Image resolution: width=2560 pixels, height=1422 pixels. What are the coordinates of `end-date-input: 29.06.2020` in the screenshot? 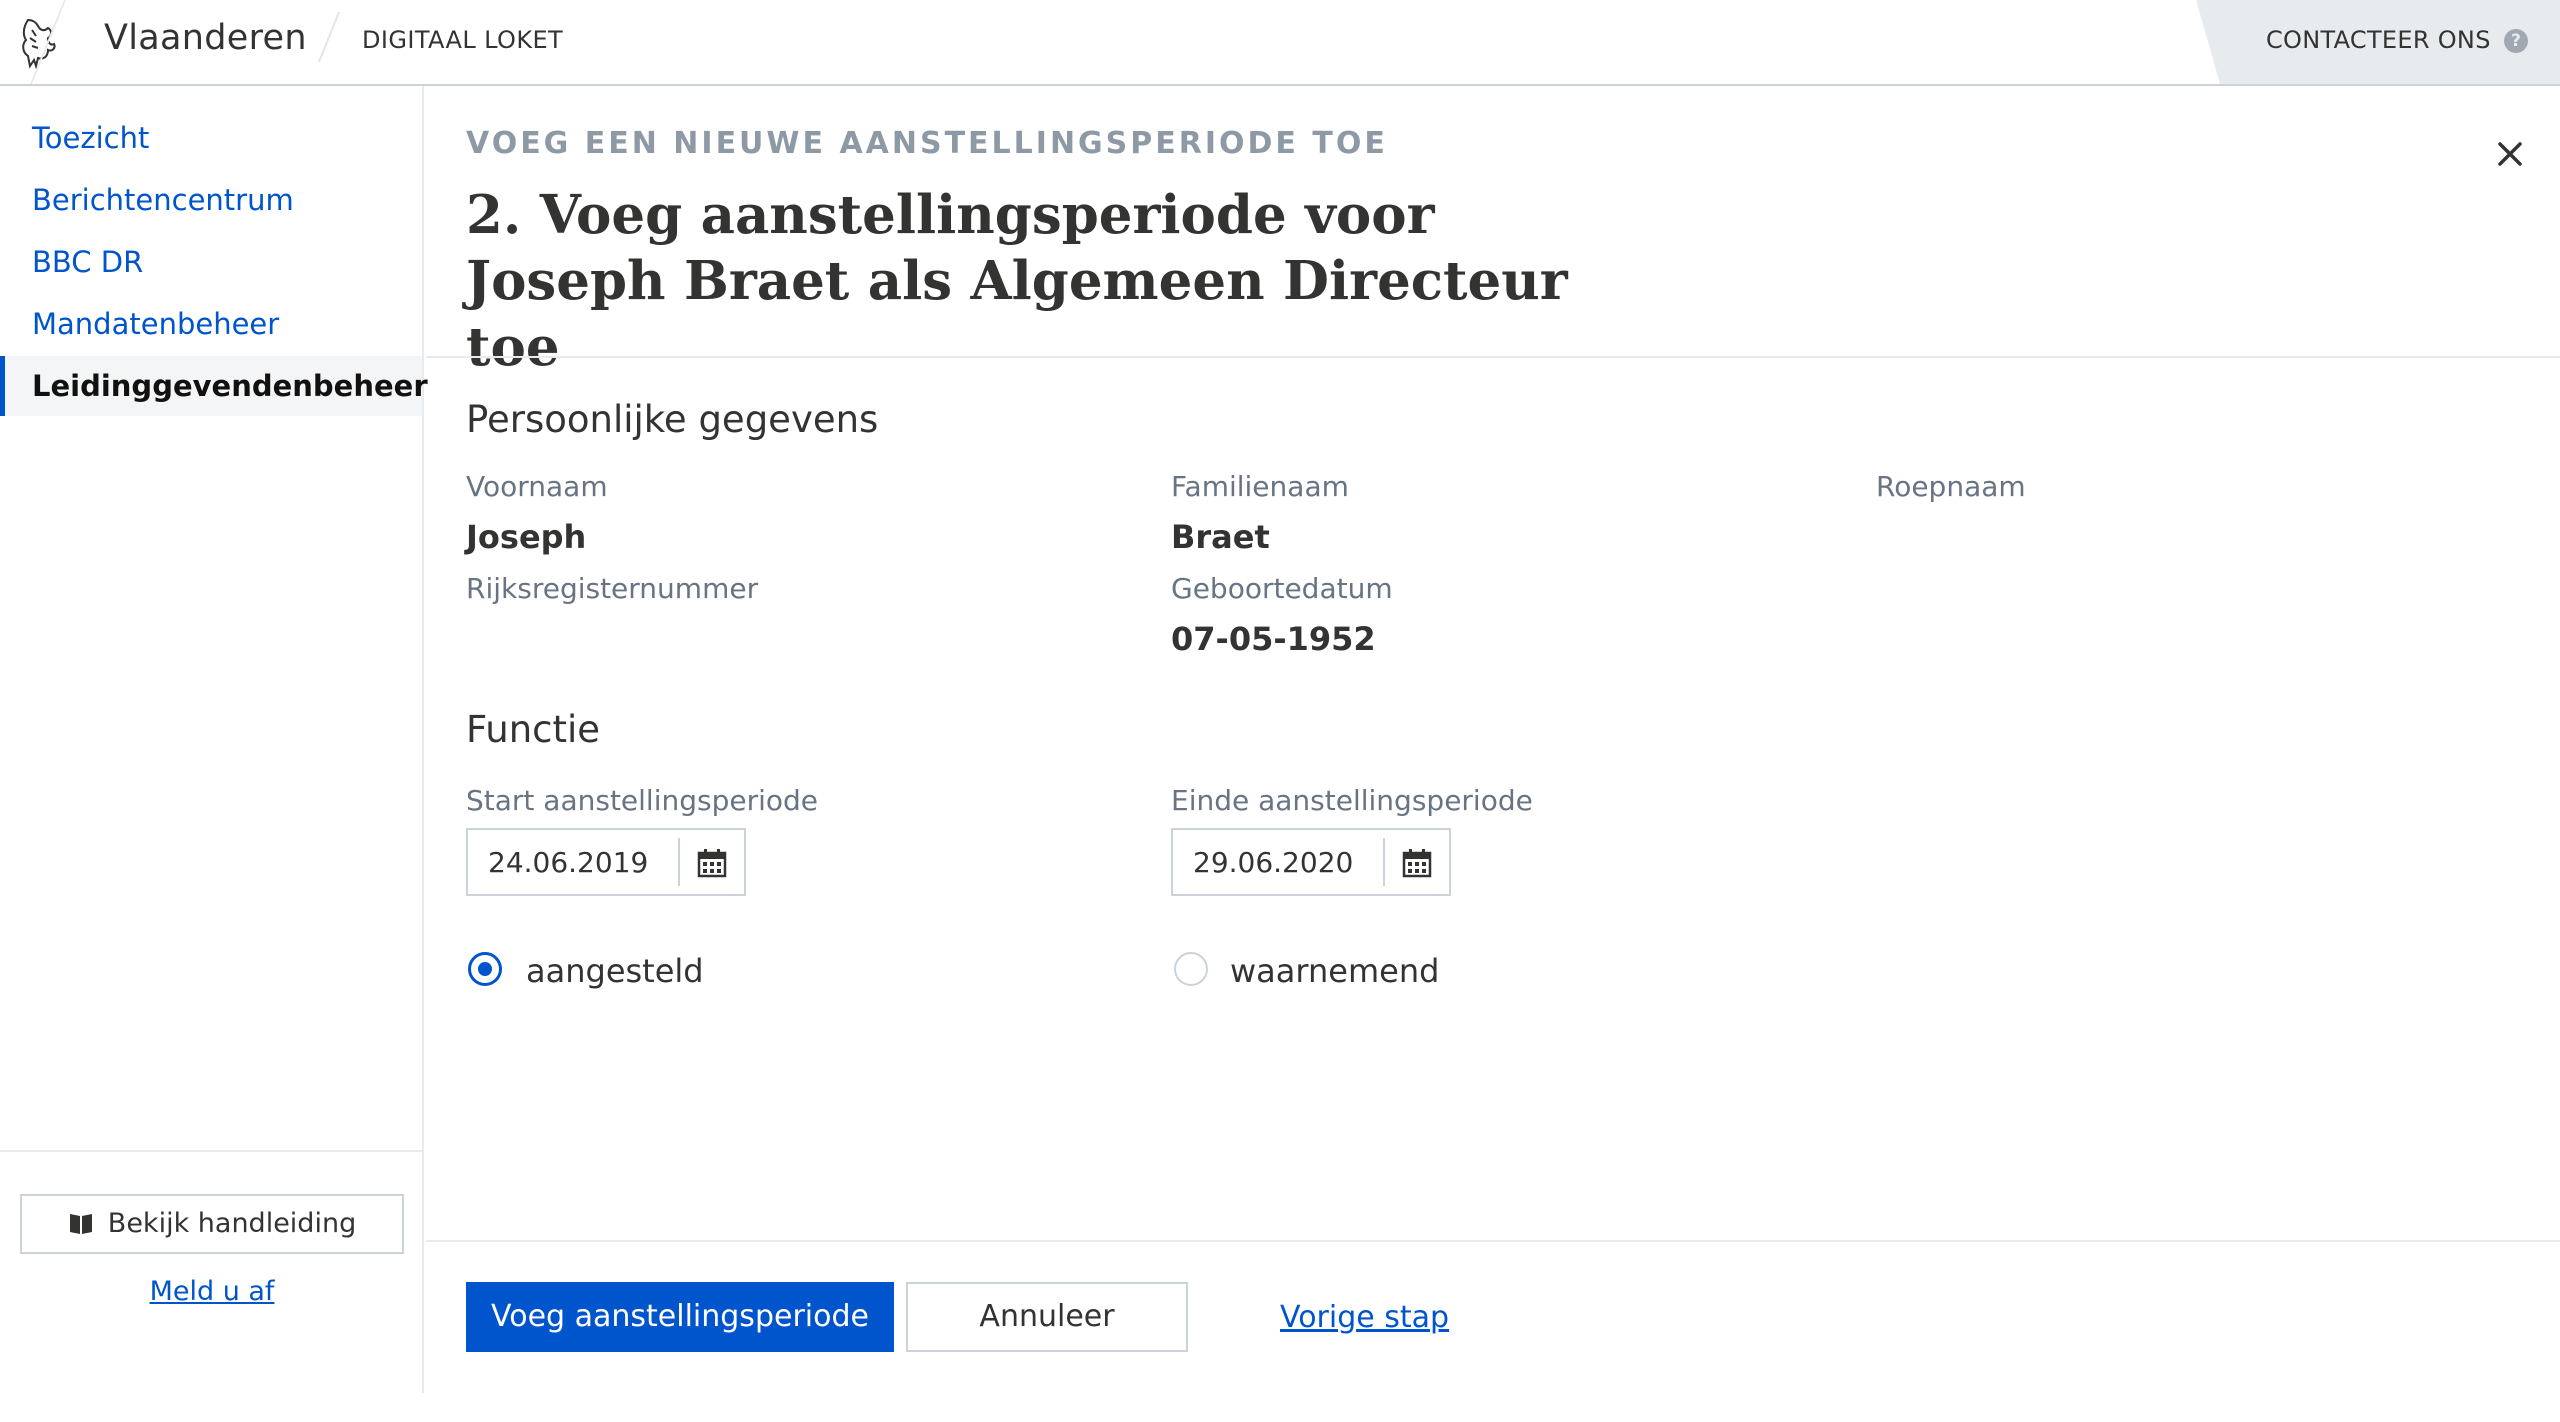 It's located at (1311, 862).